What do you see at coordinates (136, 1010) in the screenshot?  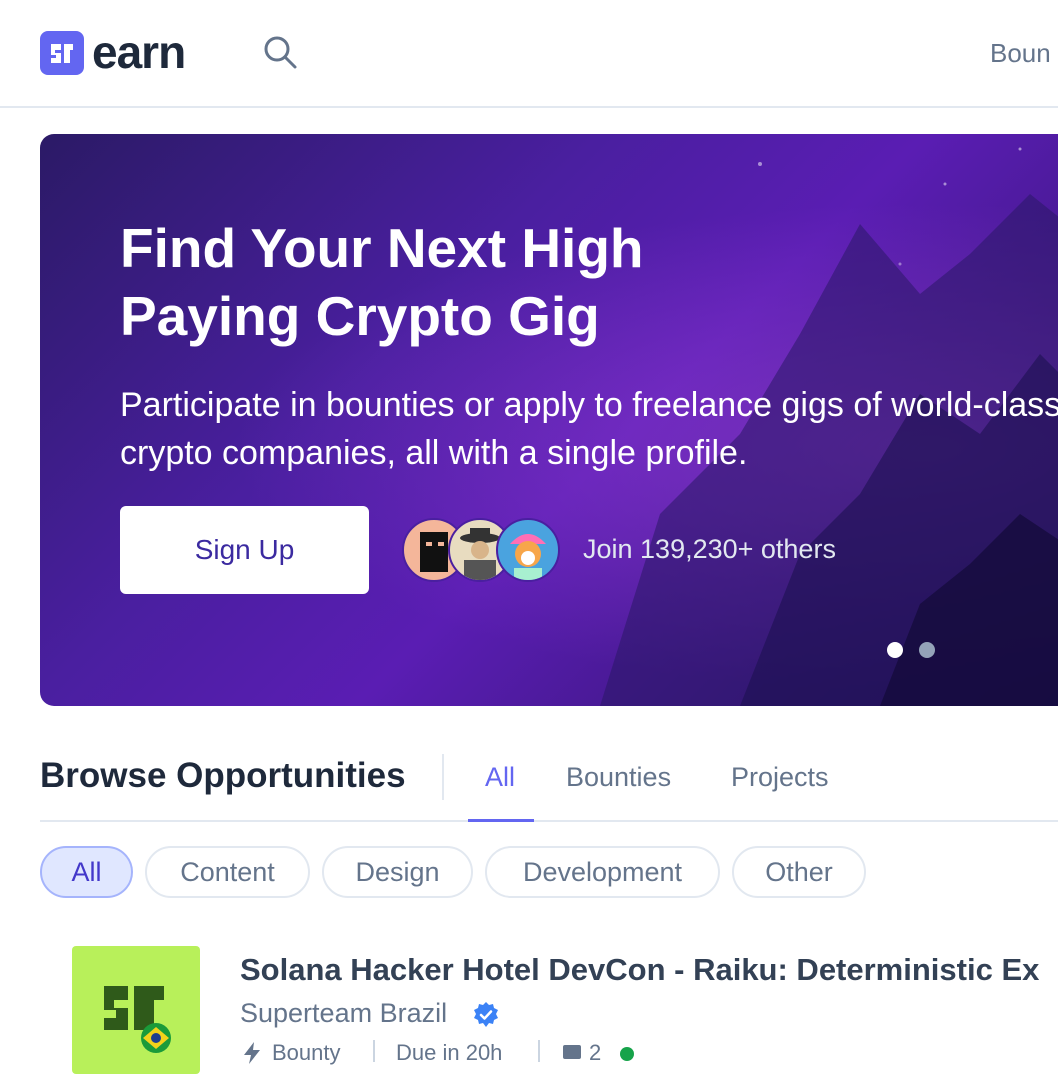 I see `sponsor-logo` at bounding box center [136, 1010].